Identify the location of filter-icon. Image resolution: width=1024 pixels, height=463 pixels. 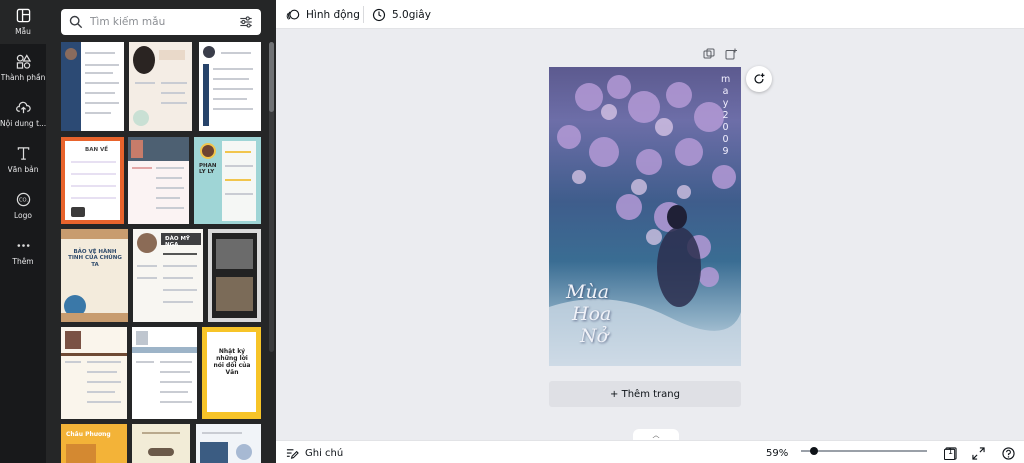
(246, 22).